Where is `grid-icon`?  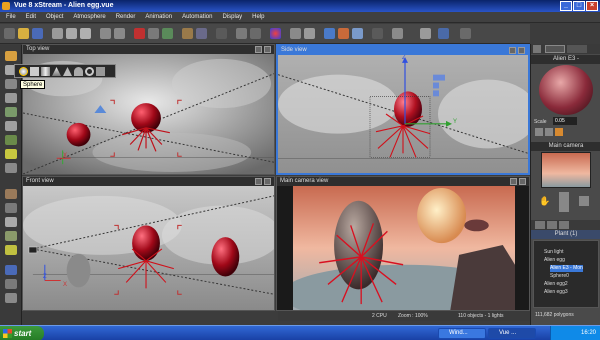 grid-icon is located at coordinates (397, 33).